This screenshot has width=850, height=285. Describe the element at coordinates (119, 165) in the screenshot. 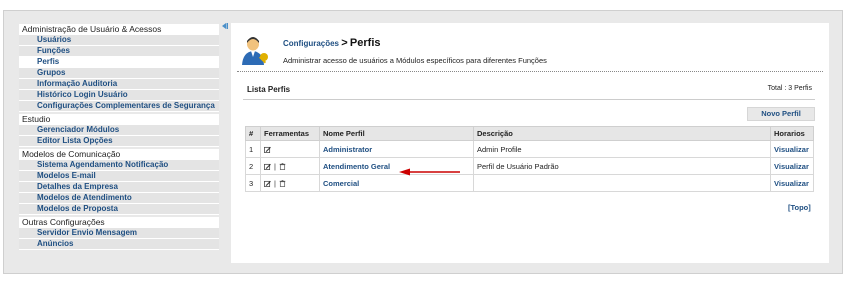

I see `sidebar-item: Sistema Agendamento Notificação` at that location.